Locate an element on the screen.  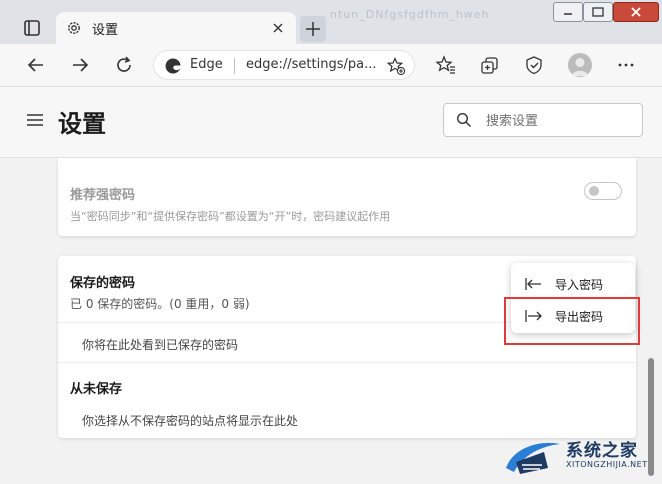
import-passwords-label: 导入密码 is located at coordinates (579, 285).